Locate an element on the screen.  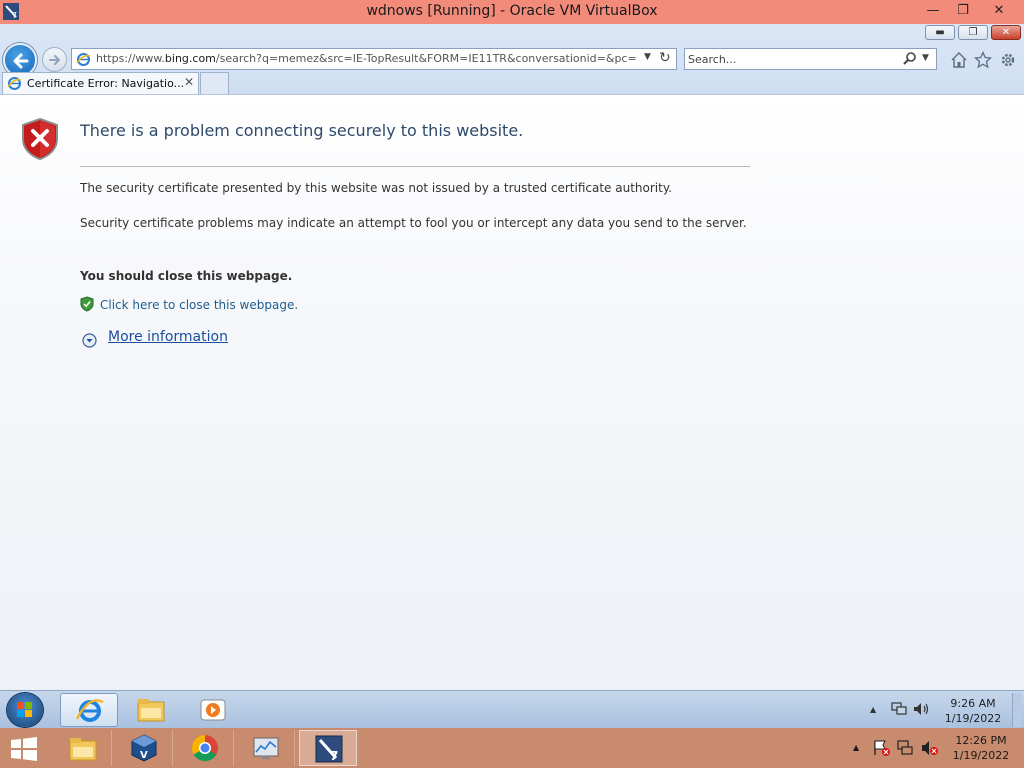
taskbar-file-explorer is located at coordinates (151, 710).